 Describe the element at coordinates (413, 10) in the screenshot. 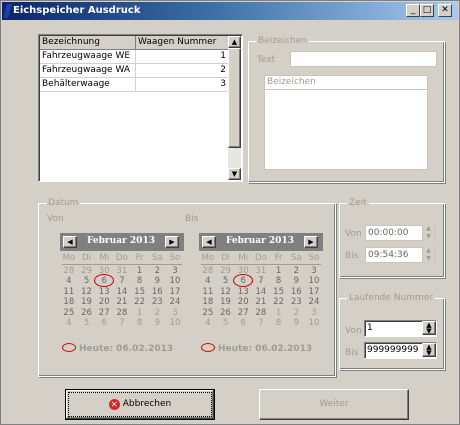

I see `minimize-button: _` at that location.